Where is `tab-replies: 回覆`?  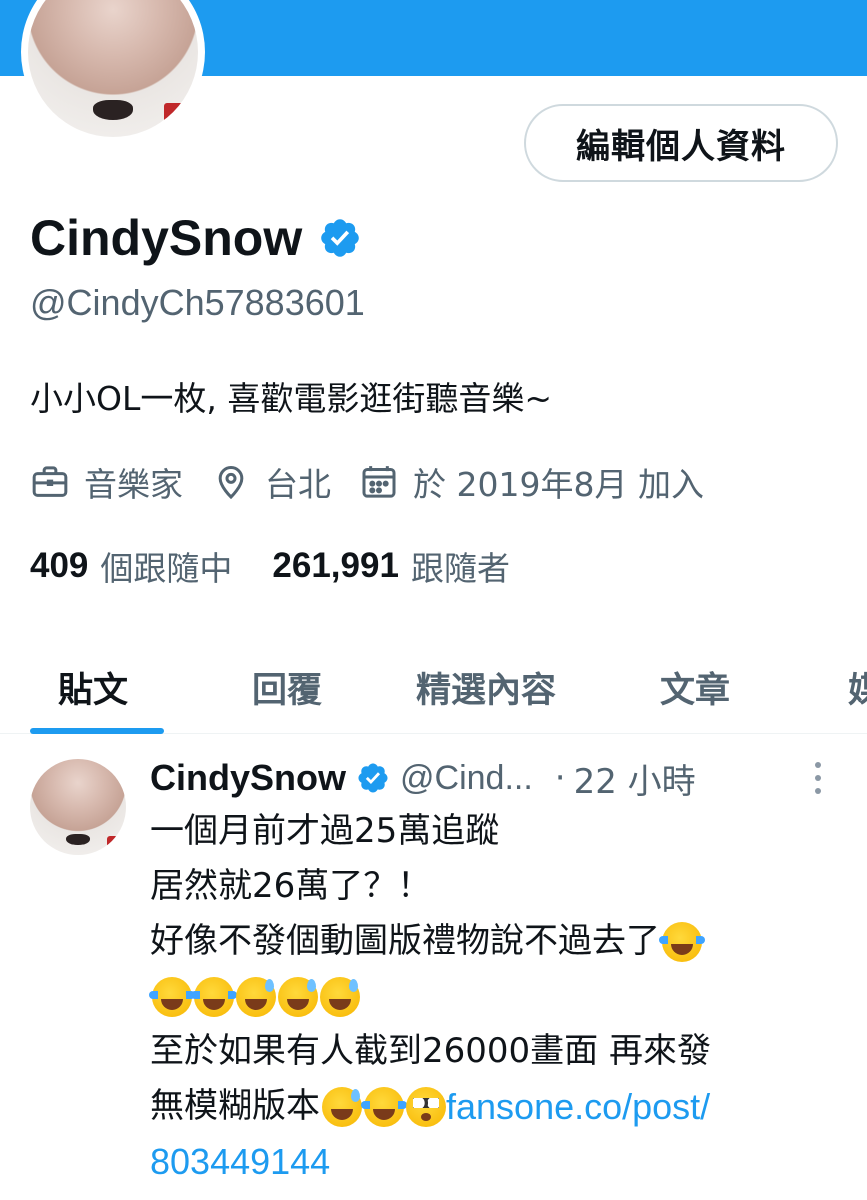
tab-replies: 回覆 is located at coordinates (287, 687).